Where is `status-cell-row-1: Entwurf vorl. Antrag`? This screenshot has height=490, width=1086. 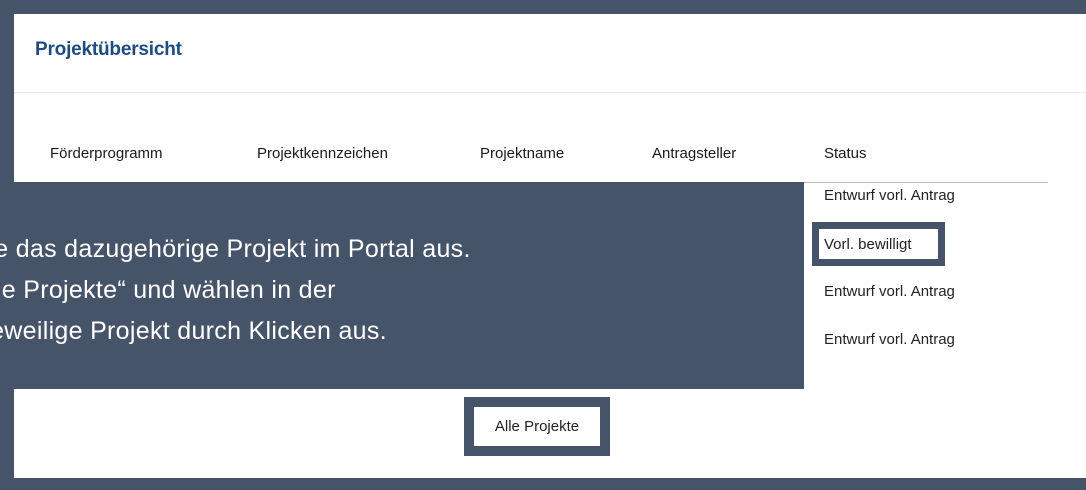 status-cell-row-1: Entwurf vorl. Antrag is located at coordinates (889, 195).